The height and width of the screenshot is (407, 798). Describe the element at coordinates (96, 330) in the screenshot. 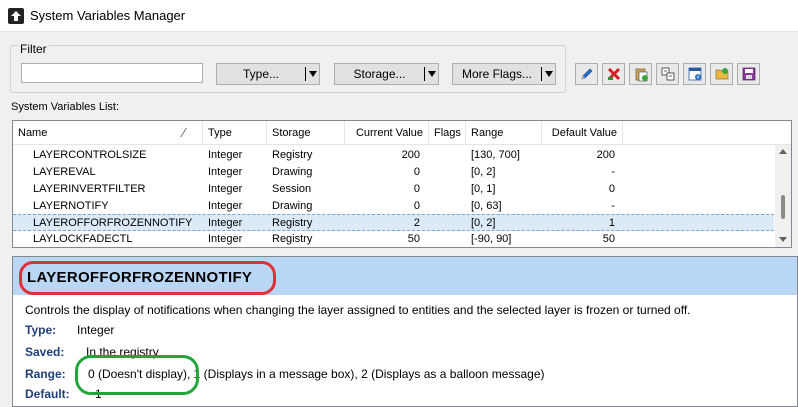

I see `type-field-value: Integer` at that location.